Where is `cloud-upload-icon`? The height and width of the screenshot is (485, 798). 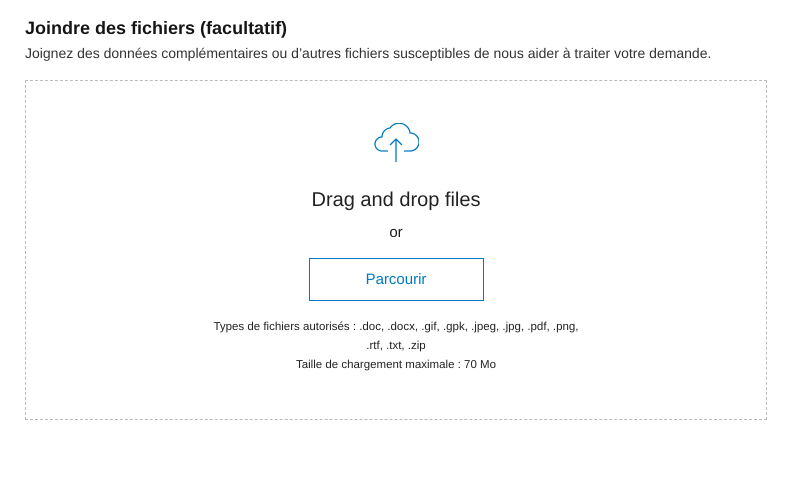
cloud-upload-icon is located at coordinates (396, 143).